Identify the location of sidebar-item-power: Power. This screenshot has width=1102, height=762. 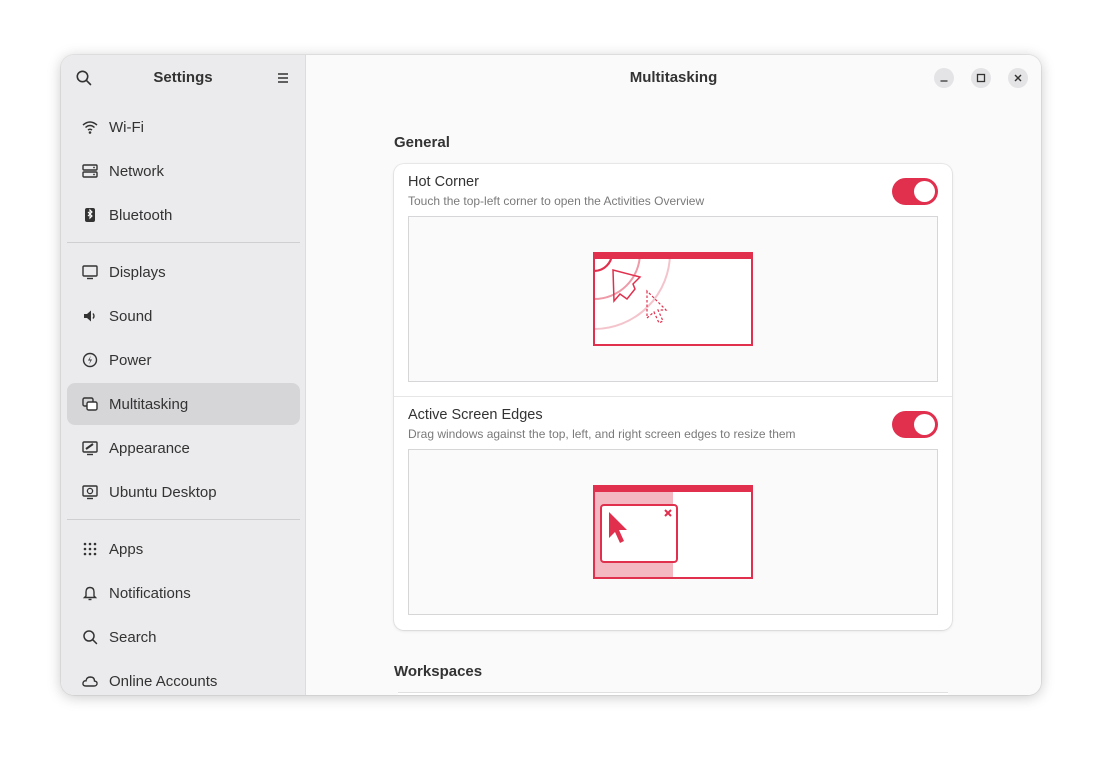
(183, 360).